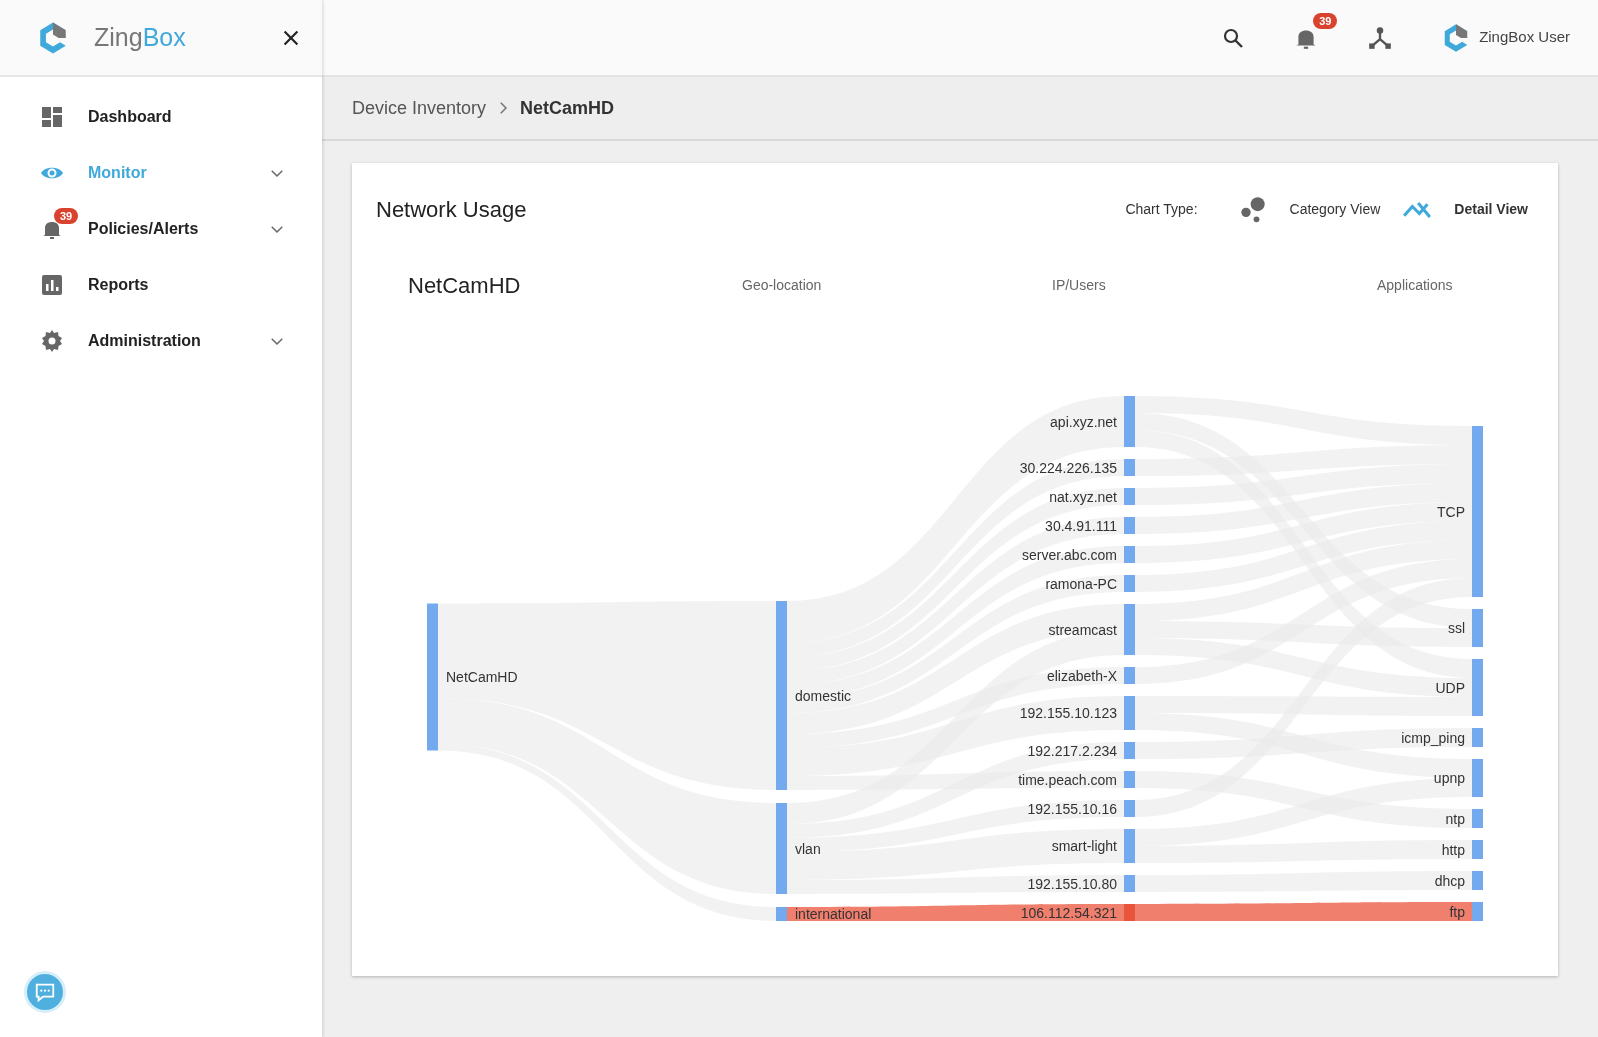  Describe the element at coordinates (52, 285) in the screenshot. I see `bar-chart-icon` at that location.